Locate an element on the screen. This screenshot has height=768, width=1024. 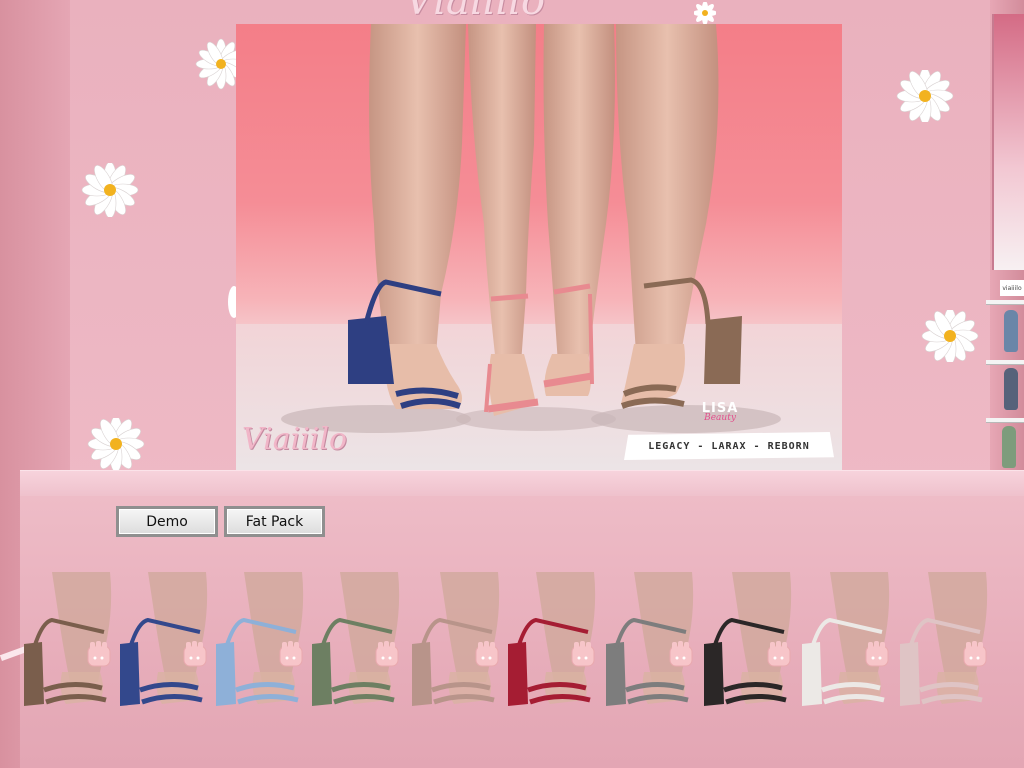
color-vendor-navy is located at coordinates (166, 642).